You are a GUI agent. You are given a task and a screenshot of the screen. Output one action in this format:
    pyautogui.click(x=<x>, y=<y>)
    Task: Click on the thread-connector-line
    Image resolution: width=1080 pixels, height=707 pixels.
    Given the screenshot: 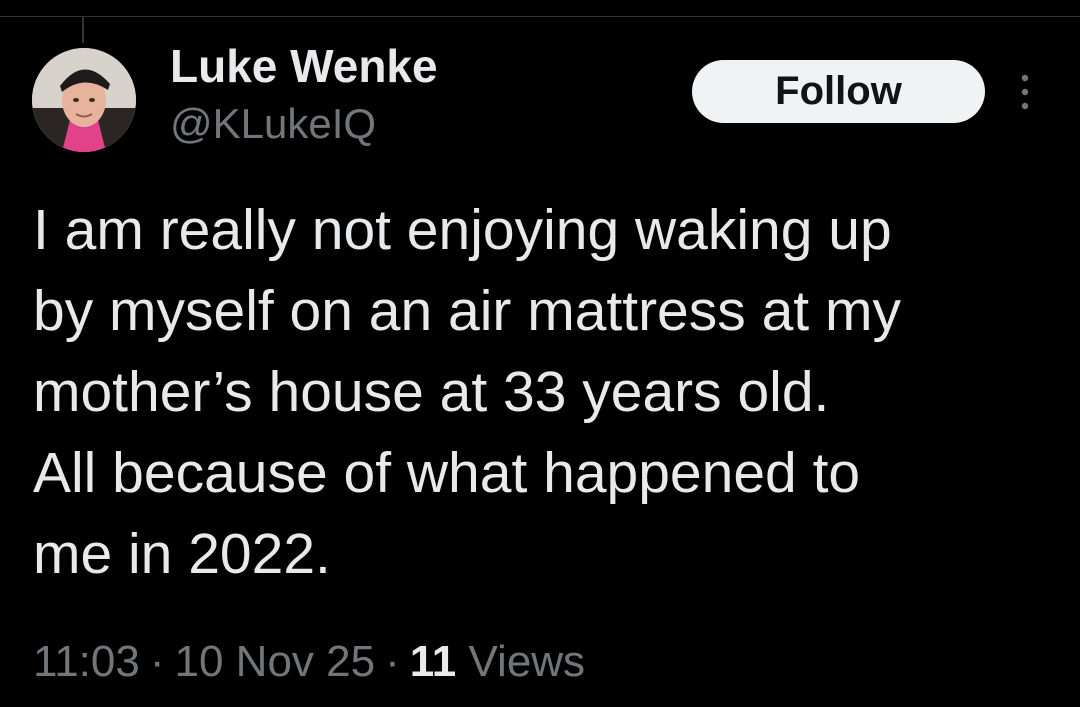 What is the action you would take?
    pyautogui.click(x=83, y=30)
    